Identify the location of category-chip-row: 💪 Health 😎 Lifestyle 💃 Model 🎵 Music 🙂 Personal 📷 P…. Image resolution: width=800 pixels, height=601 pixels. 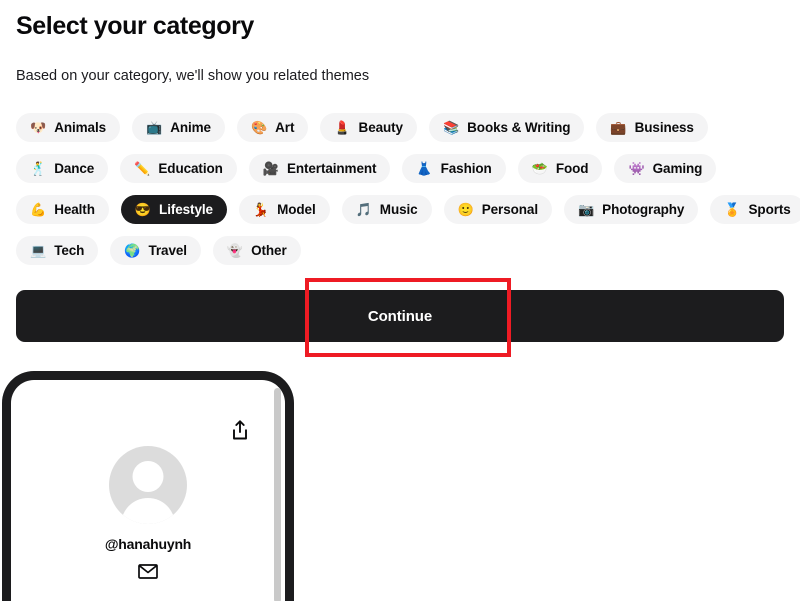
(408, 209).